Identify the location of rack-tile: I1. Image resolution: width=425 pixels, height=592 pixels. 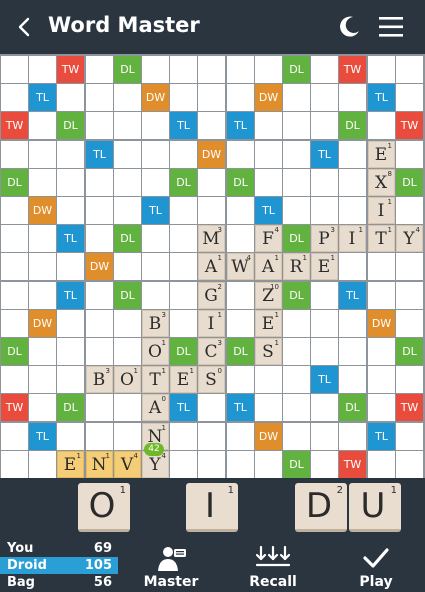
(212, 507).